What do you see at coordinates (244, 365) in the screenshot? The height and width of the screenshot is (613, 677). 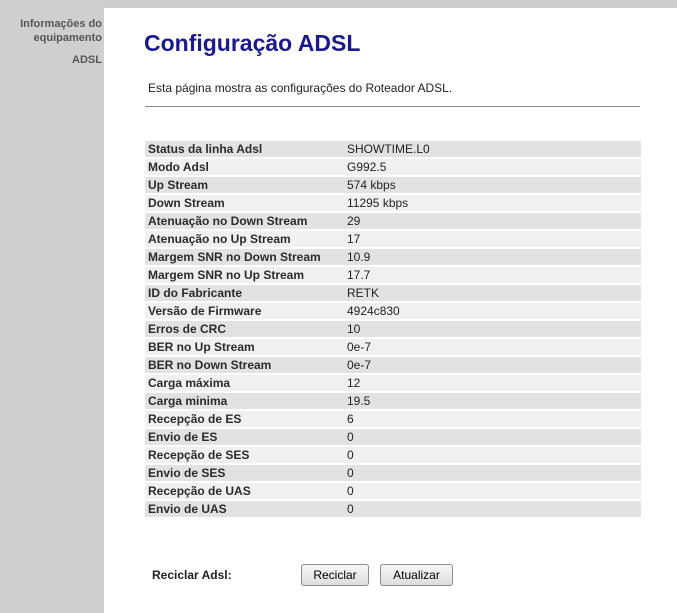 I see `row-label: BER no Down Stream` at bounding box center [244, 365].